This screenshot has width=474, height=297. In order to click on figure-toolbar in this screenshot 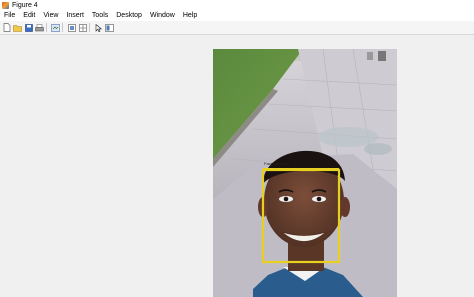, I will do `click(237, 28)`.